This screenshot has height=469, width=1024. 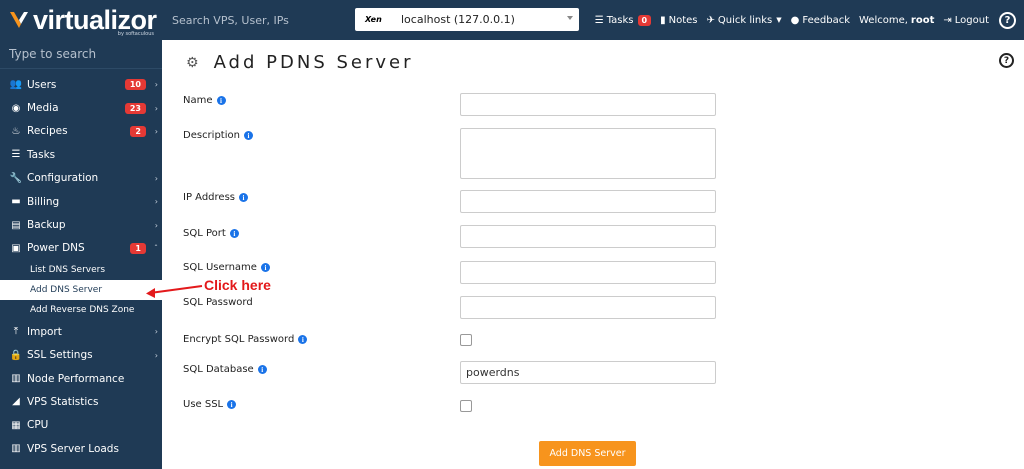 I want to click on sidebar-item-vps-server-loads: ▥ VPS Server Loads, so click(x=81, y=448).